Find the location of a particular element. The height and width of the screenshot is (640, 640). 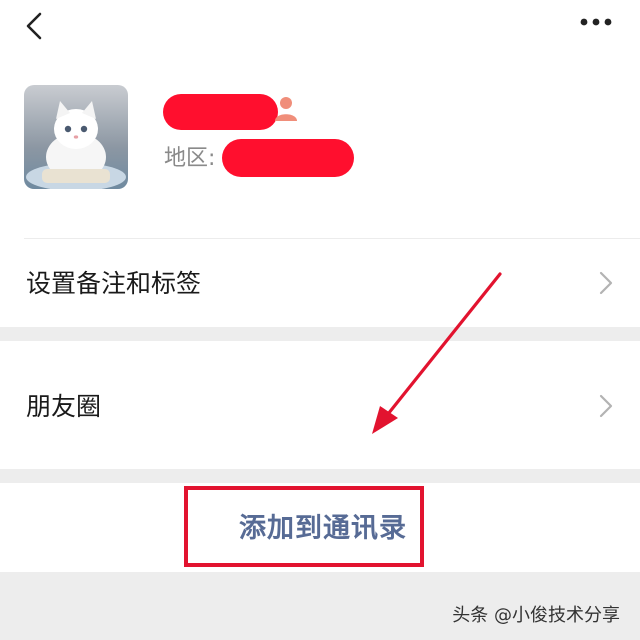

set-remark-tags-row: 设置备注和标签 is located at coordinates (320, 283).